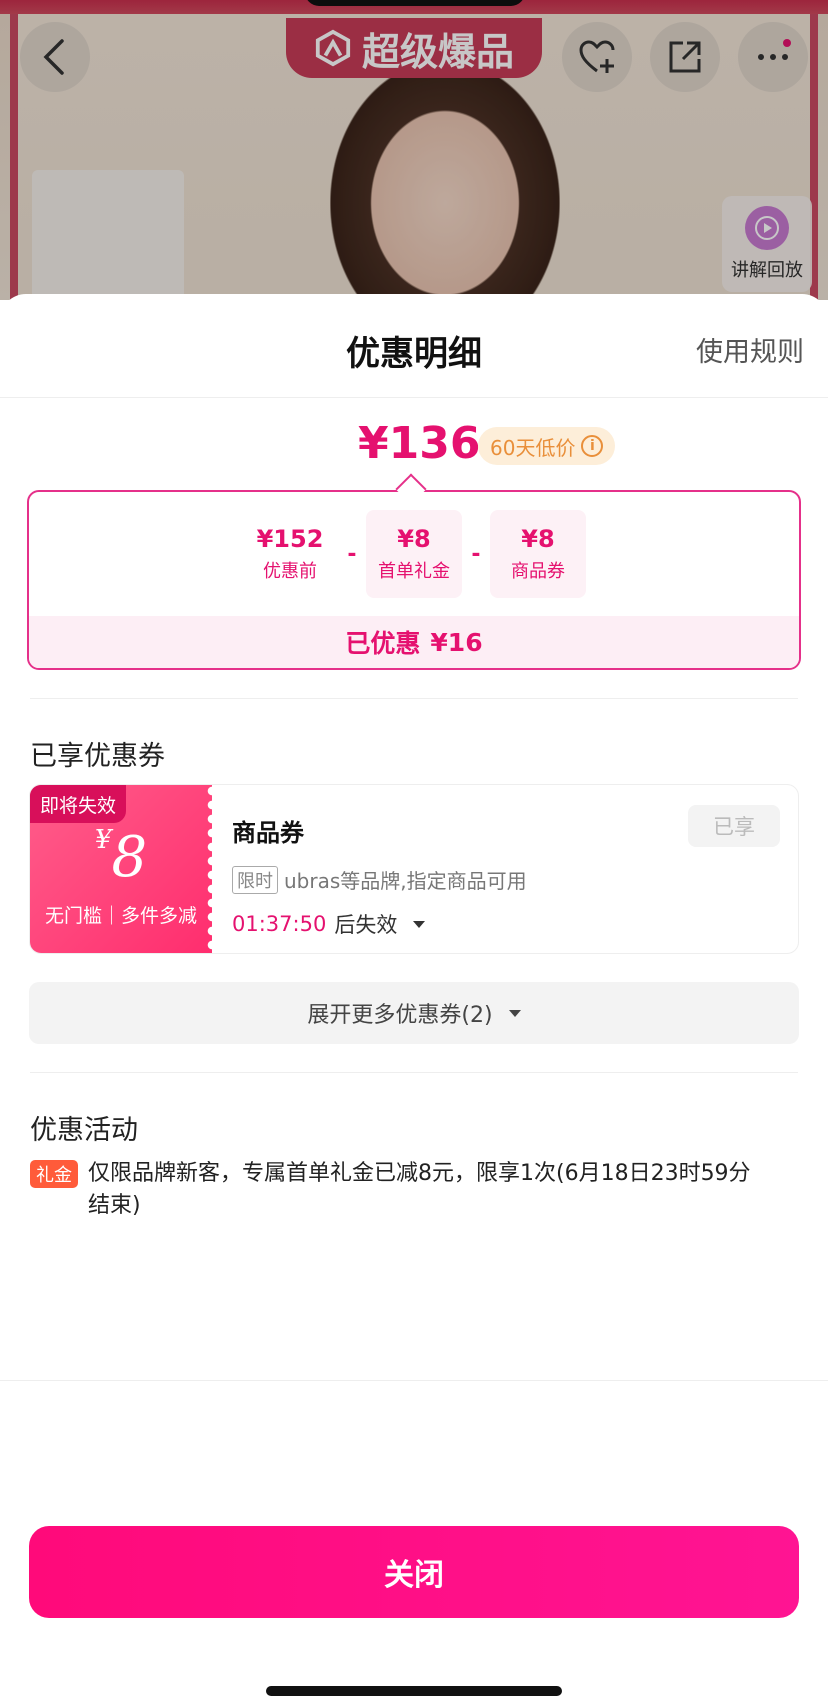  What do you see at coordinates (414, 1380) in the screenshot?
I see `footer-divider` at bounding box center [414, 1380].